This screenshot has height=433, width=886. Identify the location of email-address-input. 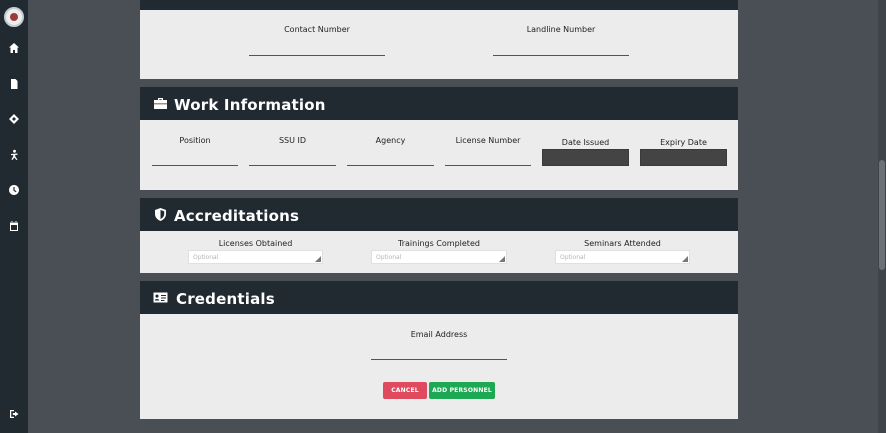
(439, 359).